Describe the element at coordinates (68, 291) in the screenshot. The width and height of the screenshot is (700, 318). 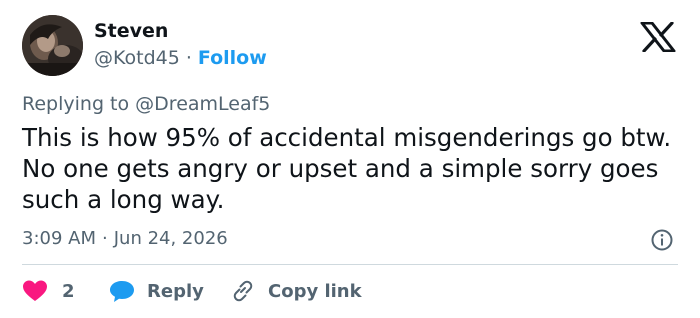
I see `like-count: 2` at that location.